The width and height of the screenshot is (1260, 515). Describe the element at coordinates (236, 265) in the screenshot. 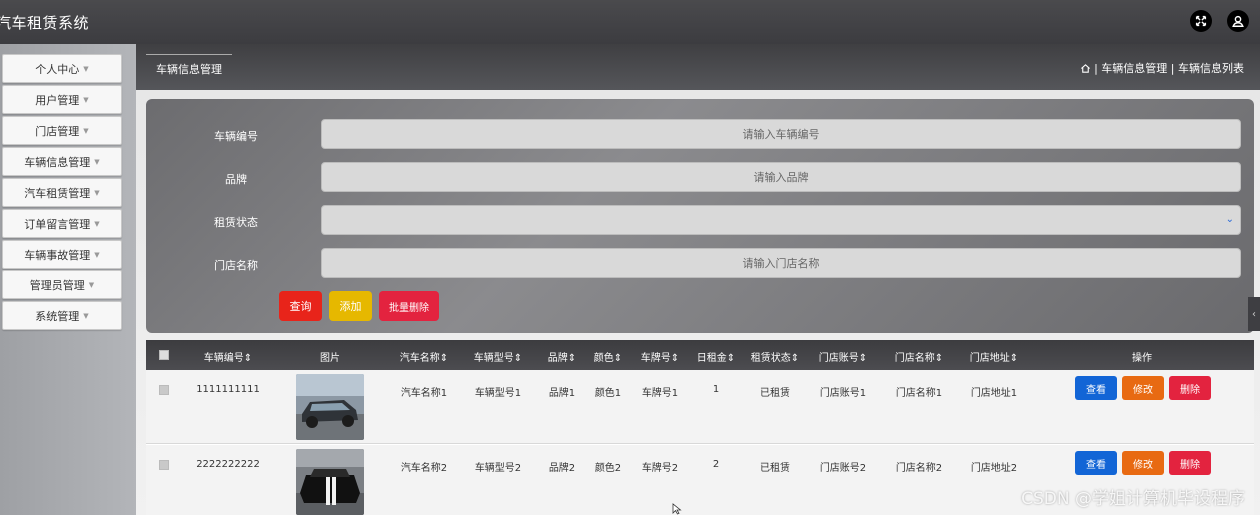

I see `store-name-label: 门店名称` at that location.